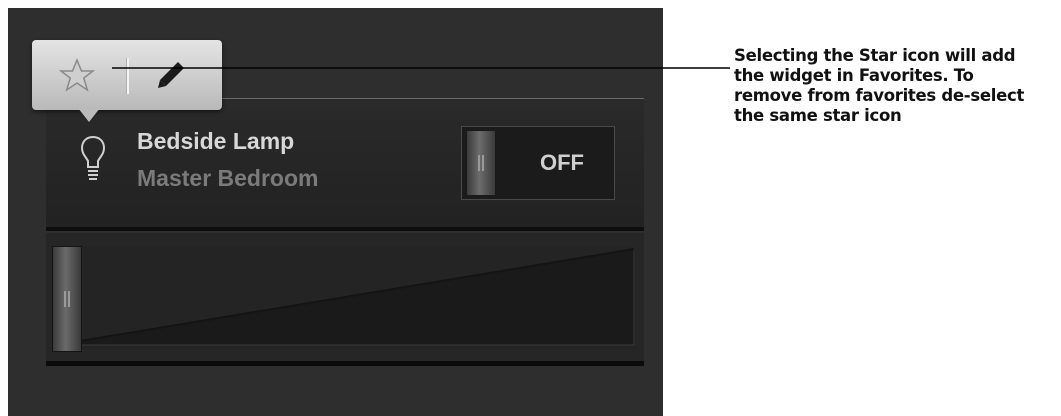 The width and height of the screenshot is (1061, 416). Describe the element at coordinates (77, 75) in the screenshot. I see `star-icon` at that location.